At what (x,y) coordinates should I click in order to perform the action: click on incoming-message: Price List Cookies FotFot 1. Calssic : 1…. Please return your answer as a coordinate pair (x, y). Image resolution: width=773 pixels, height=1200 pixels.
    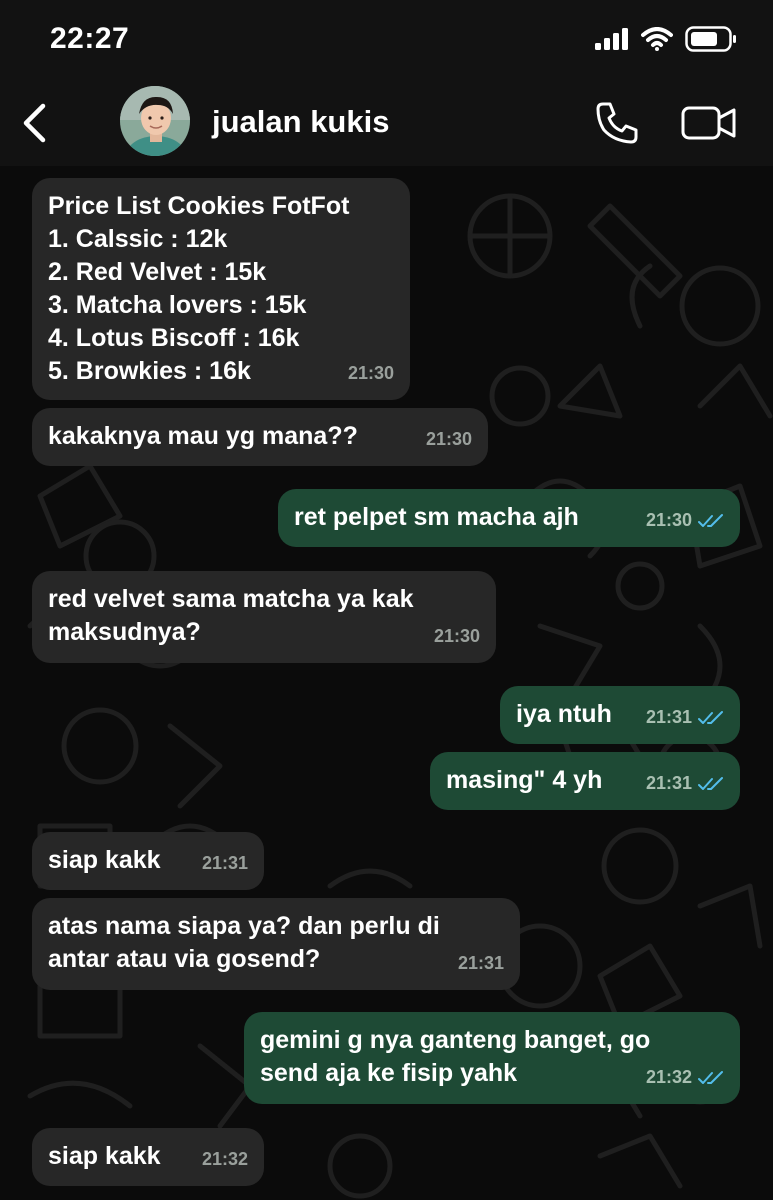
    Looking at the image, I should click on (221, 289).